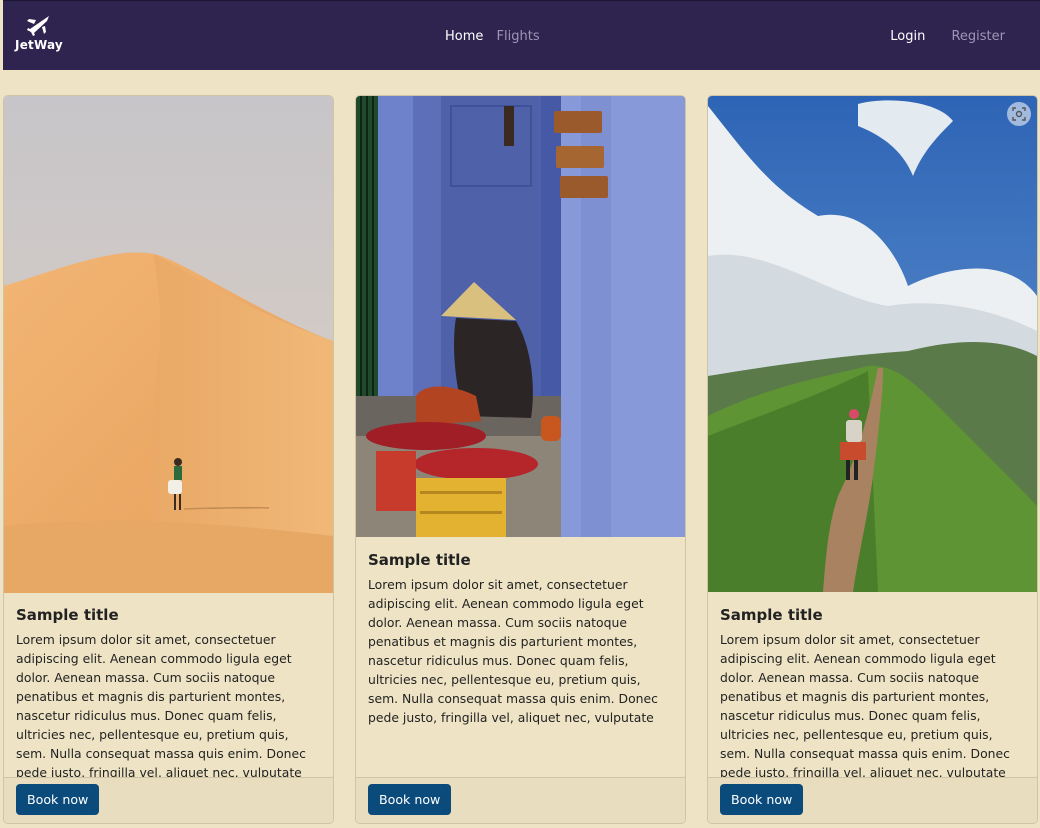  Describe the element at coordinates (518, 36) in the screenshot. I see `nav-flights-link: Flights` at that location.